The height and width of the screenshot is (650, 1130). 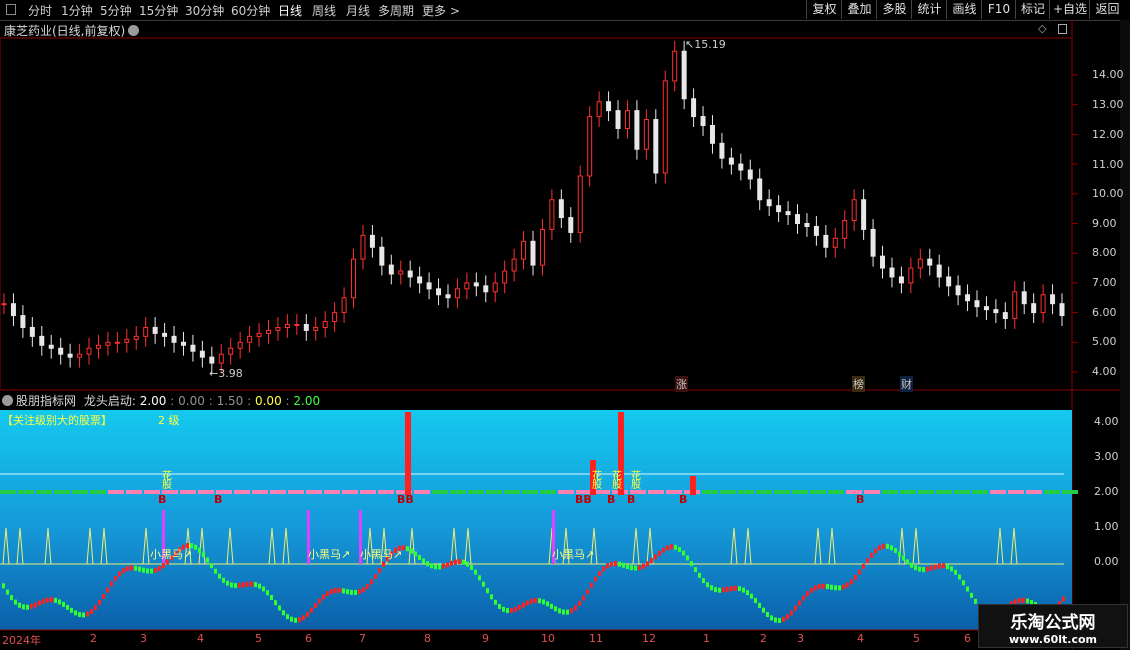 What do you see at coordinates (1108, 134) in the screenshot?
I see `price-tick: 12.00` at bounding box center [1108, 134].